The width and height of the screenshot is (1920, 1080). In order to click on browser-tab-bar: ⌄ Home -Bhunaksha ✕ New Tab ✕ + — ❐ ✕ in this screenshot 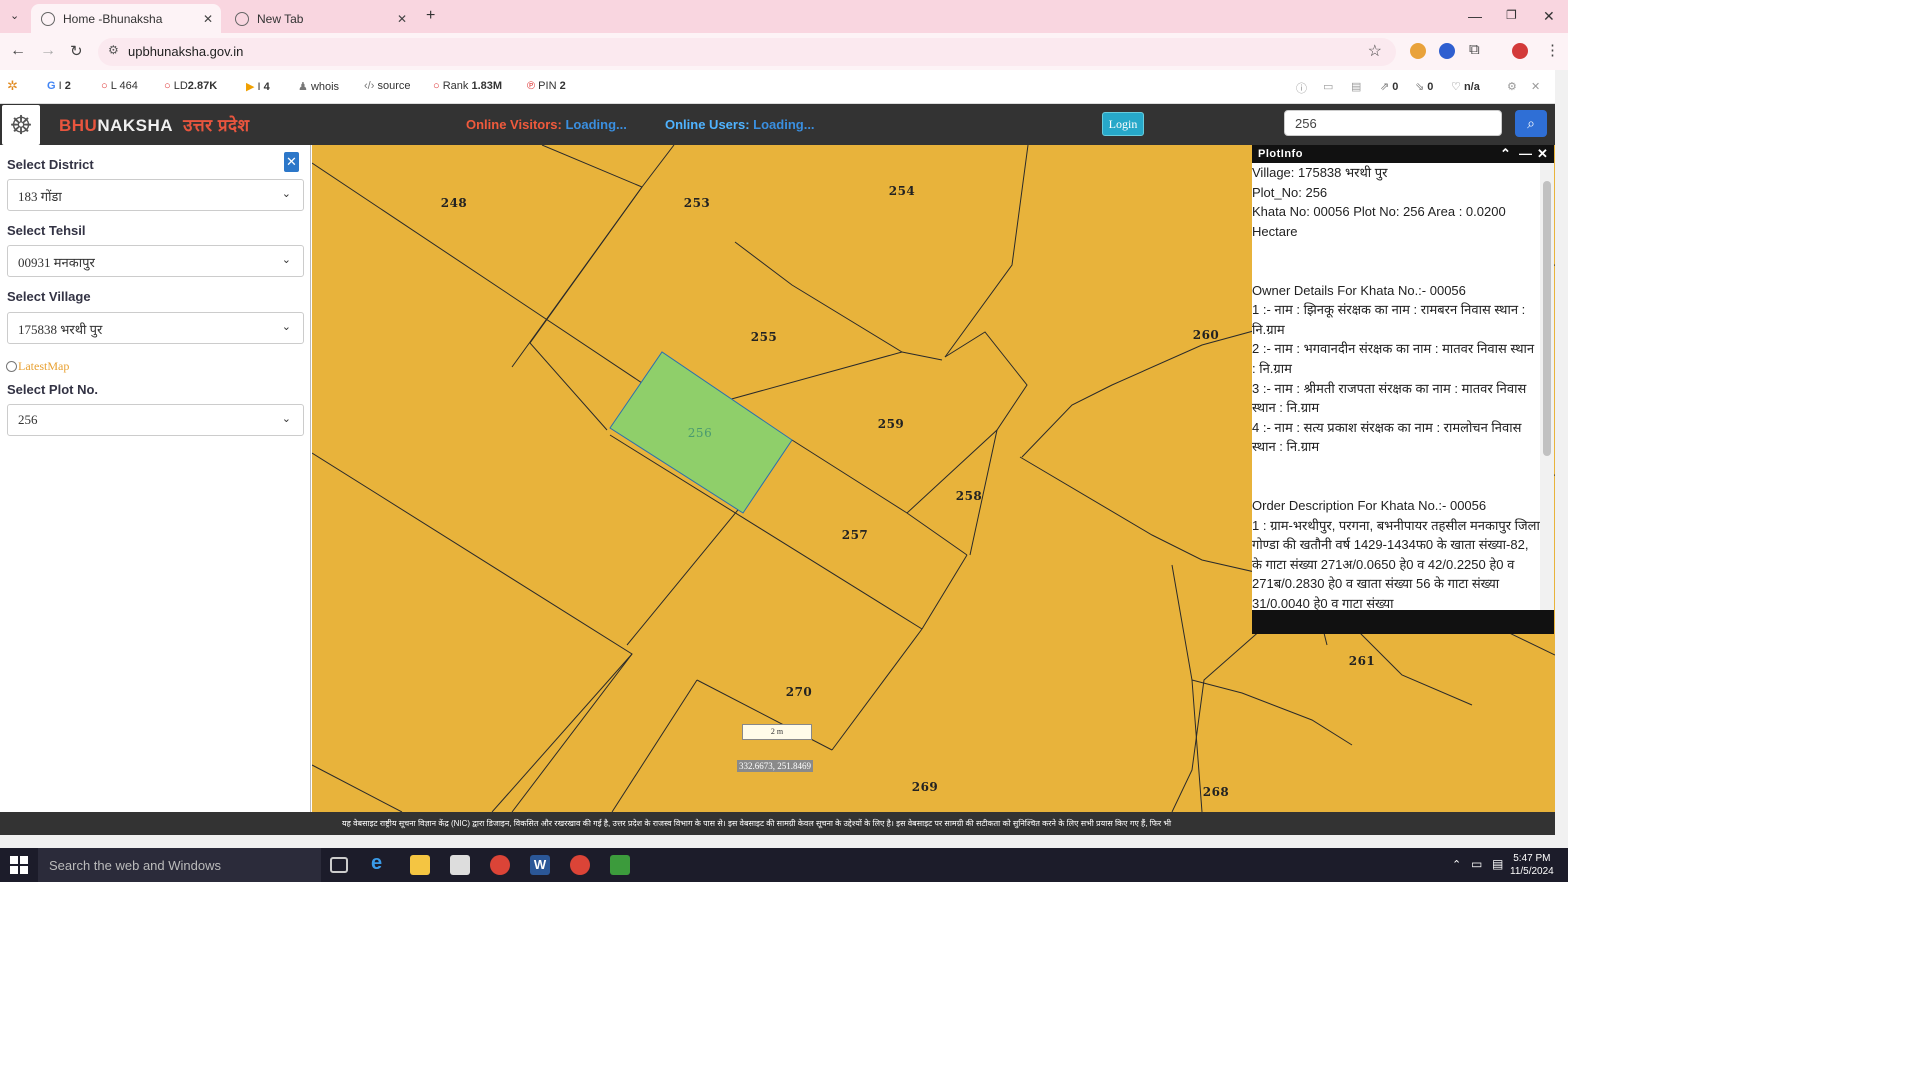, I will do `click(784, 16)`.